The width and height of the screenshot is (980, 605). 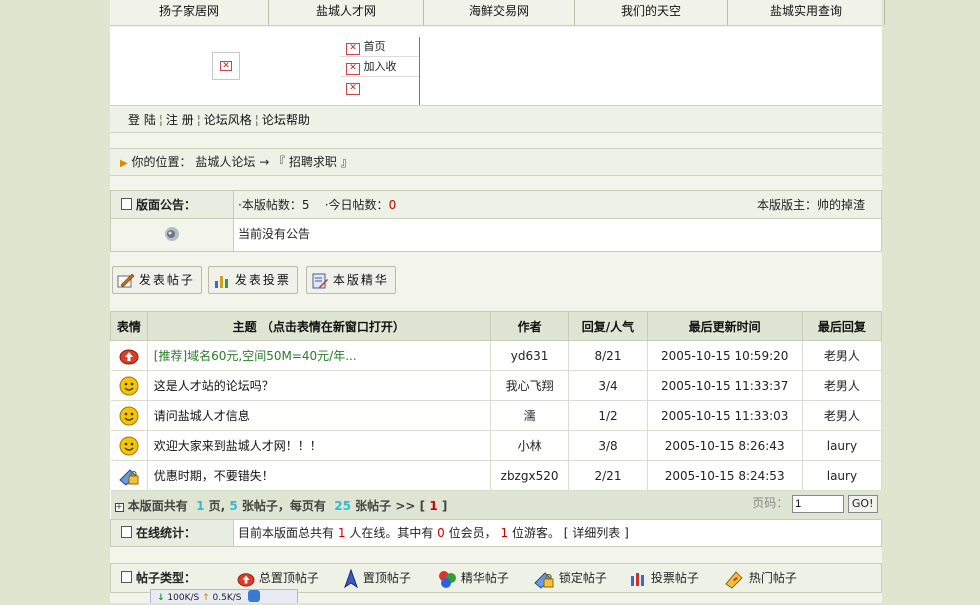 I want to click on network-speed-tray: ↓ 100K/S ↑ 0.5K/S, so click(x=224, y=596).